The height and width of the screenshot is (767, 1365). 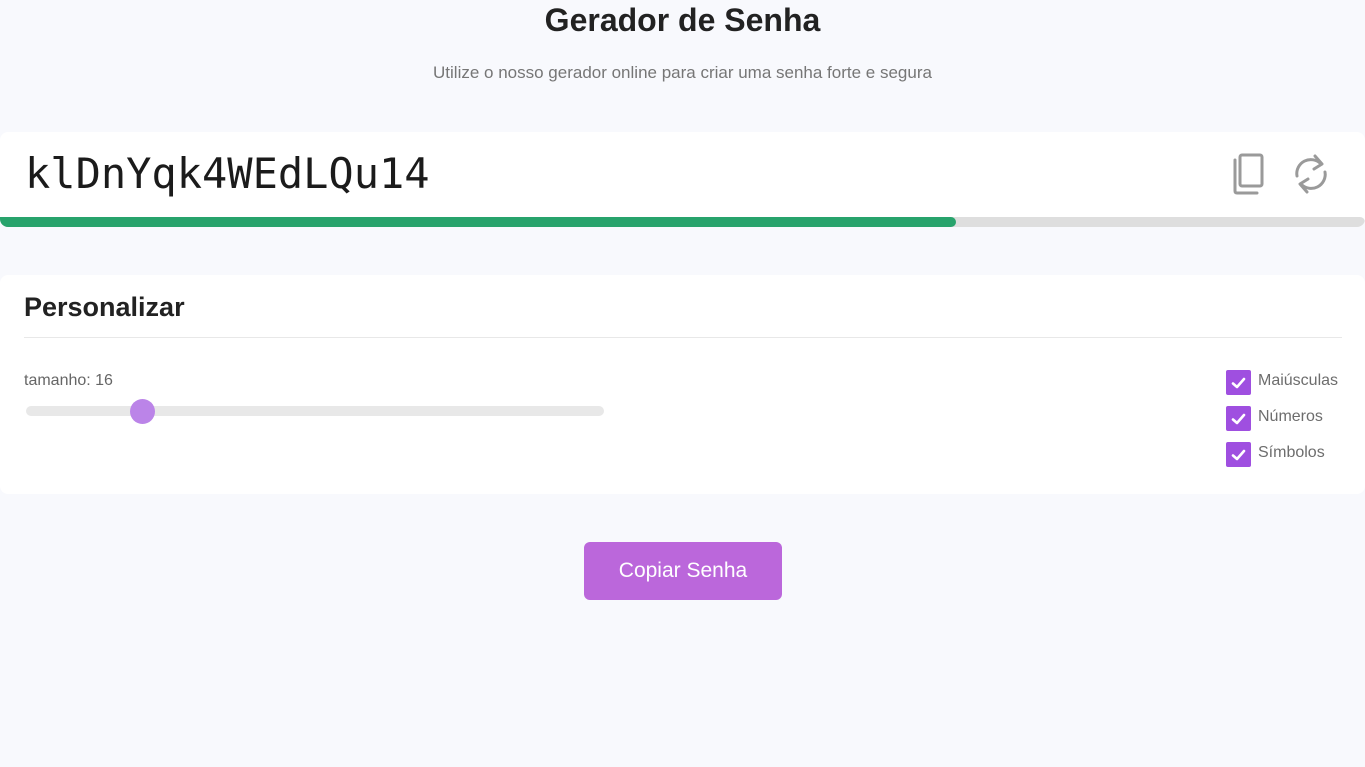 I want to click on option-symbols: Símbolos, so click(x=1282, y=454).